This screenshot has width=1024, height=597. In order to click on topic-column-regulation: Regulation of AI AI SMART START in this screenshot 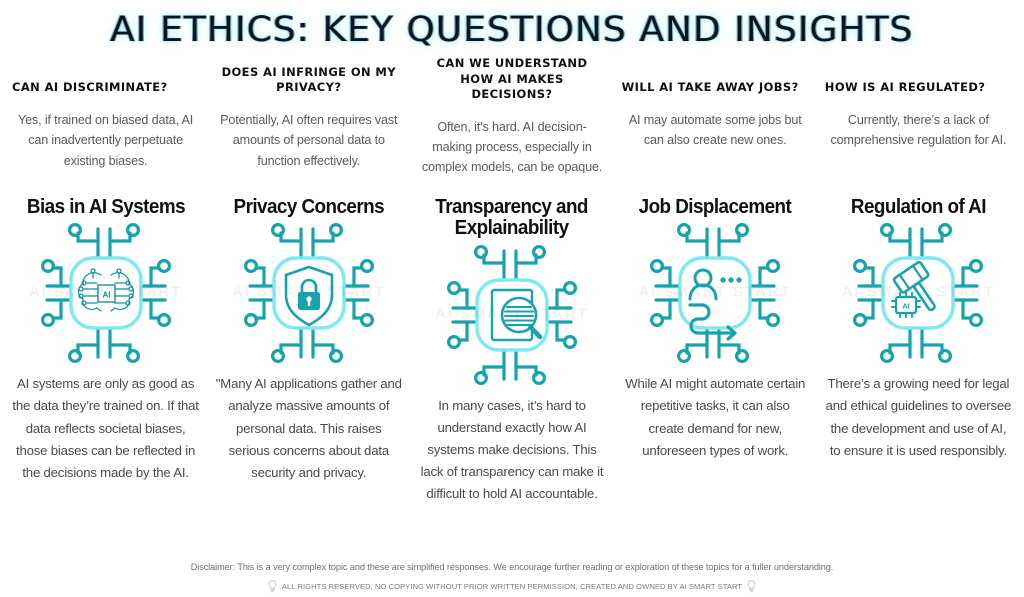, I will do `click(918, 351)`.